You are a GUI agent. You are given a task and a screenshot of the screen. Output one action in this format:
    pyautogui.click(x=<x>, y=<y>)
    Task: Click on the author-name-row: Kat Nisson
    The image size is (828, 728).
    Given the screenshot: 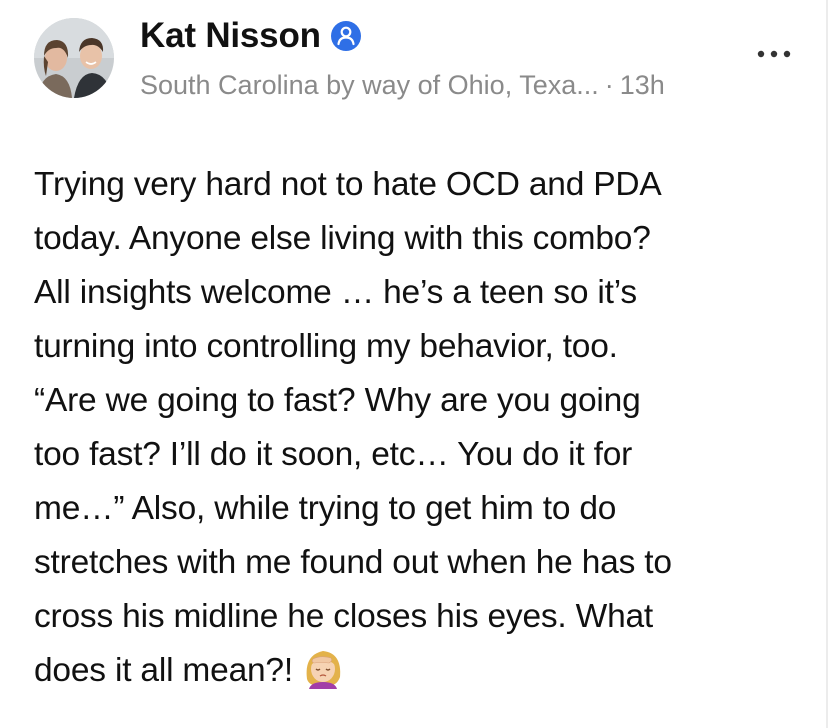 What is the action you would take?
    pyautogui.click(x=250, y=36)
    